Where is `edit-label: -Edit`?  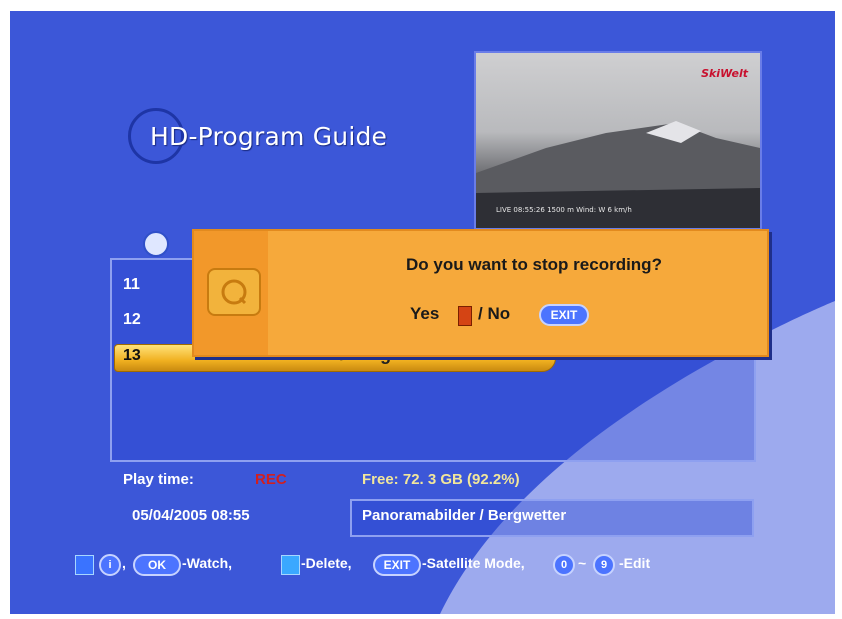
edit-label: -Edit is located at coordinates (635, 563).